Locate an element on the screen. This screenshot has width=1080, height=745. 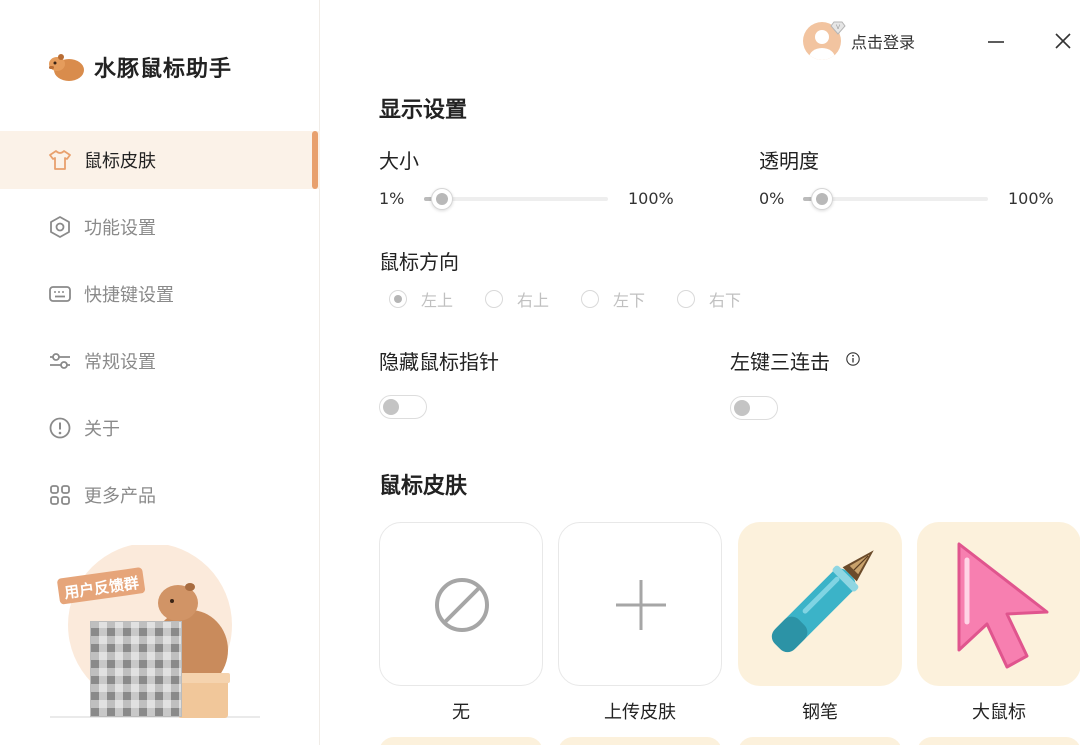
triple-click-toggle is located at coordinates (754, 408).